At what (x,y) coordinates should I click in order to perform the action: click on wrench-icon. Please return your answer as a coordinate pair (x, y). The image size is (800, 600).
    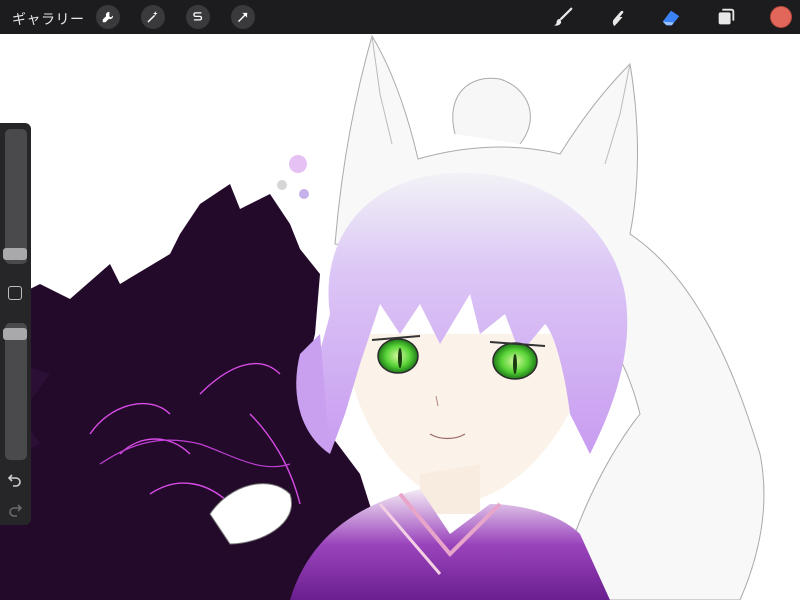
    Looking at the image, I should click on (108, 17).